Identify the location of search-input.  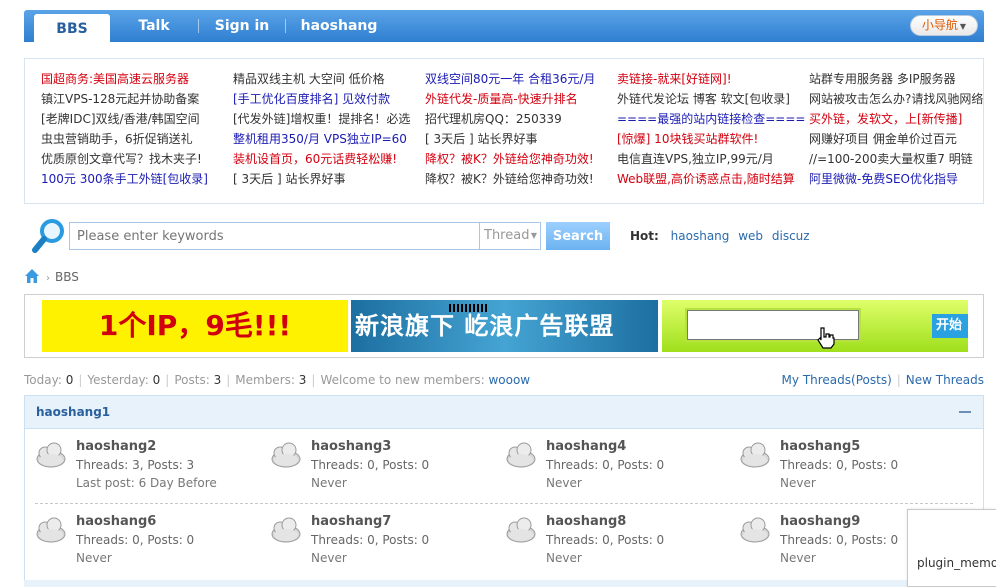
(275, 236).